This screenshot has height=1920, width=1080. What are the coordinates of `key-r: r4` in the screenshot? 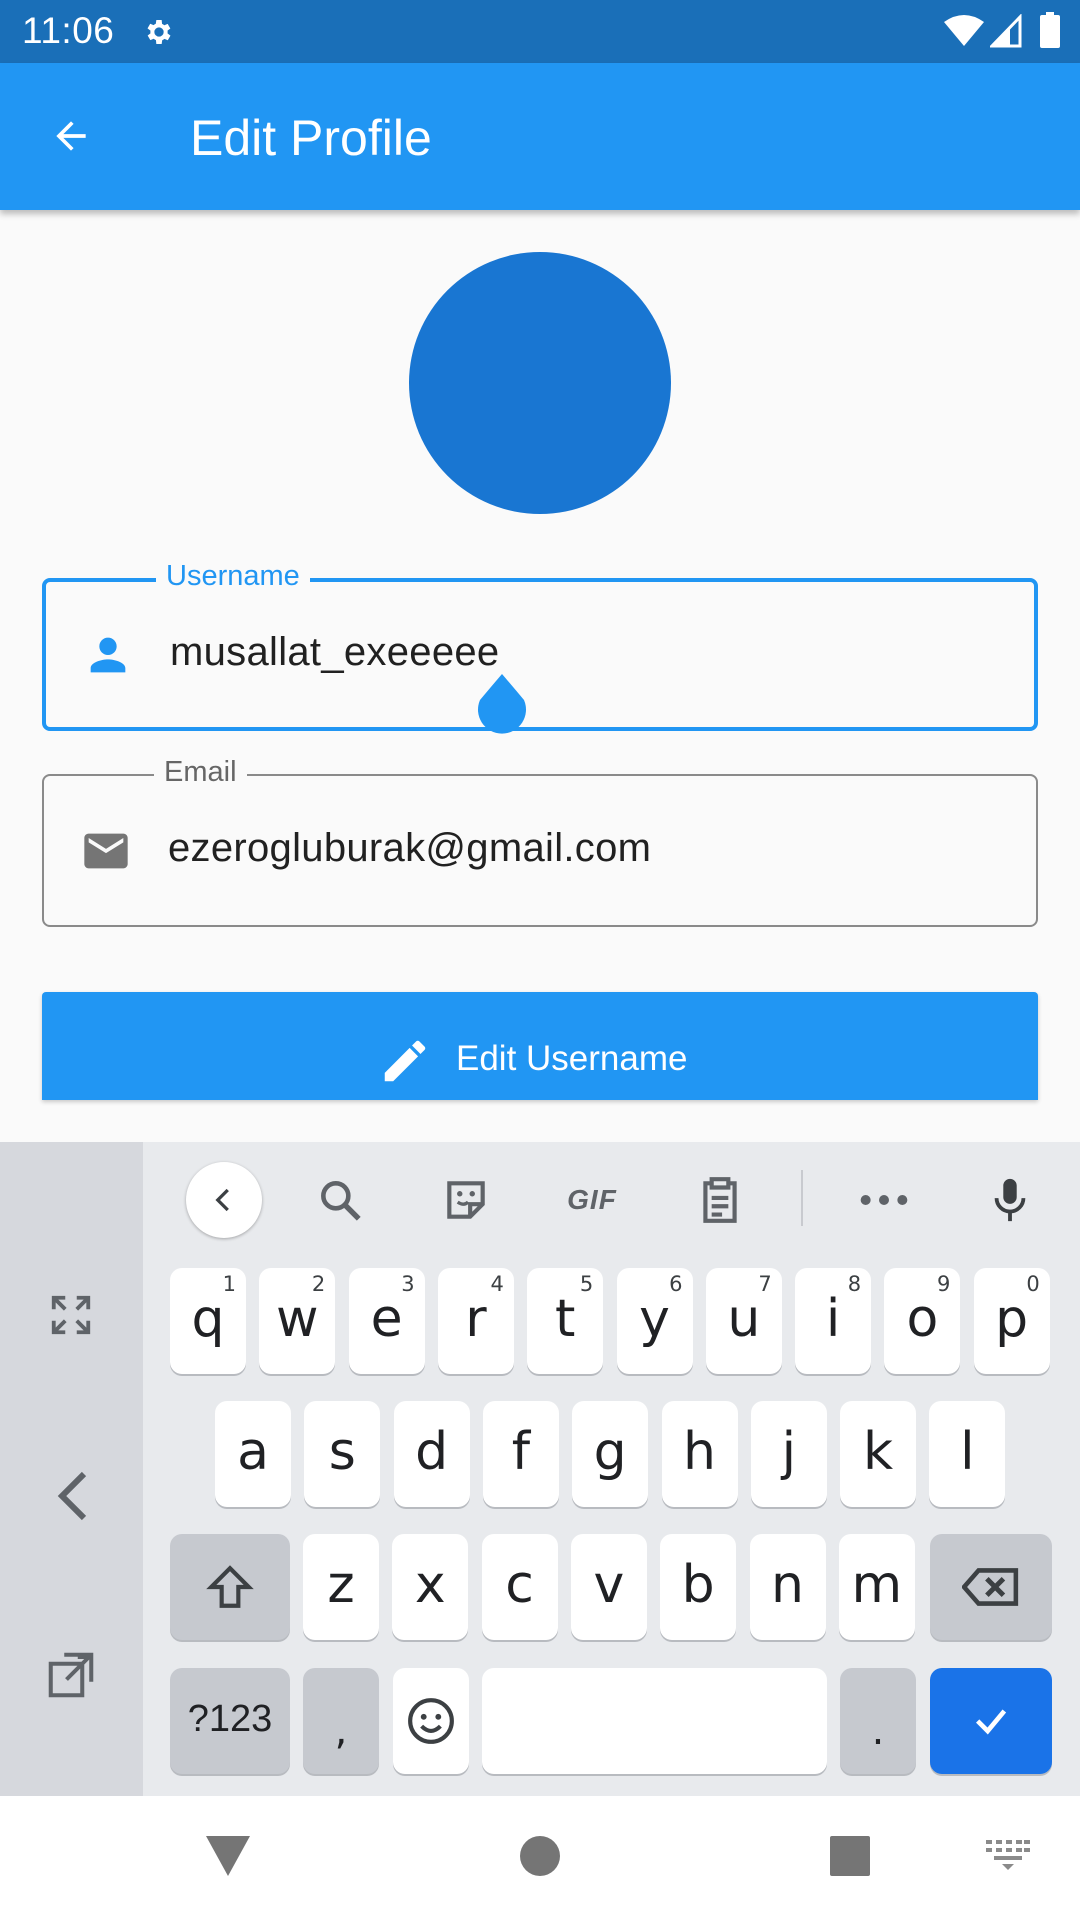 It's located at (475, 1321).